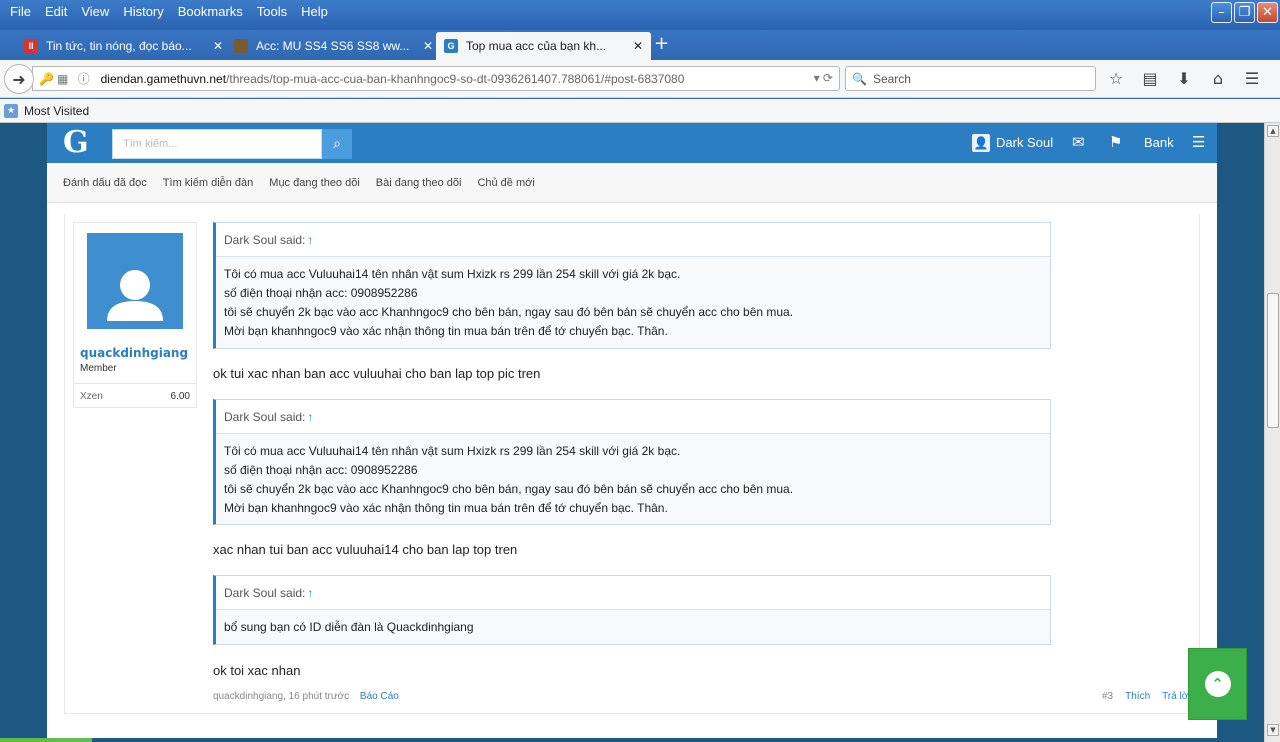  Describe the element at coordinates (257, 670) in the screenshot. I see `post-reply-text: ok toi xac nhan` at that location.